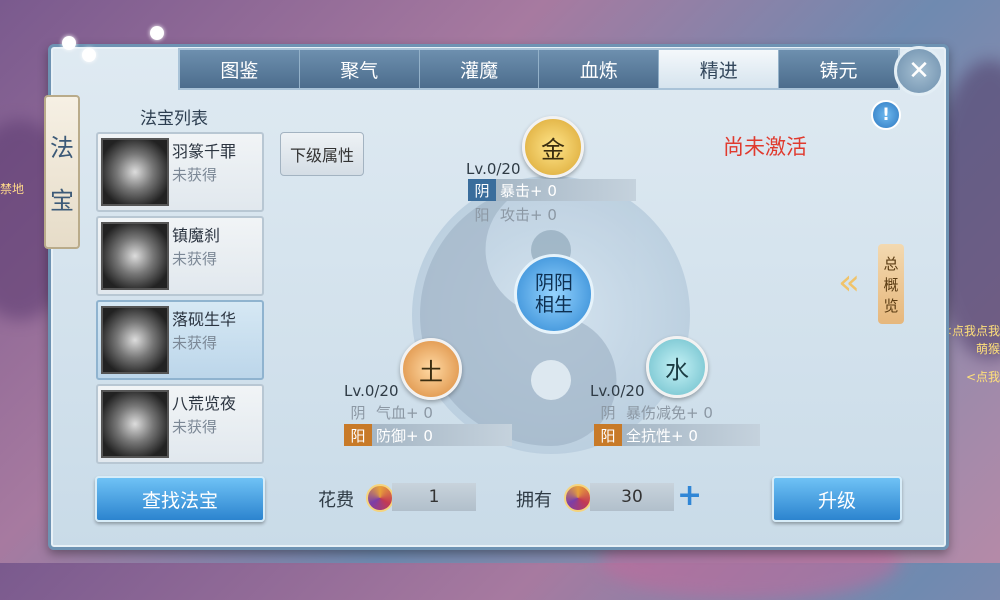 The image size is (1000, 600). What do you see at coordinates (240, 69) in the screenshot?
I see `tab-tujian: 图鉴` at bounding box center [240, 69].